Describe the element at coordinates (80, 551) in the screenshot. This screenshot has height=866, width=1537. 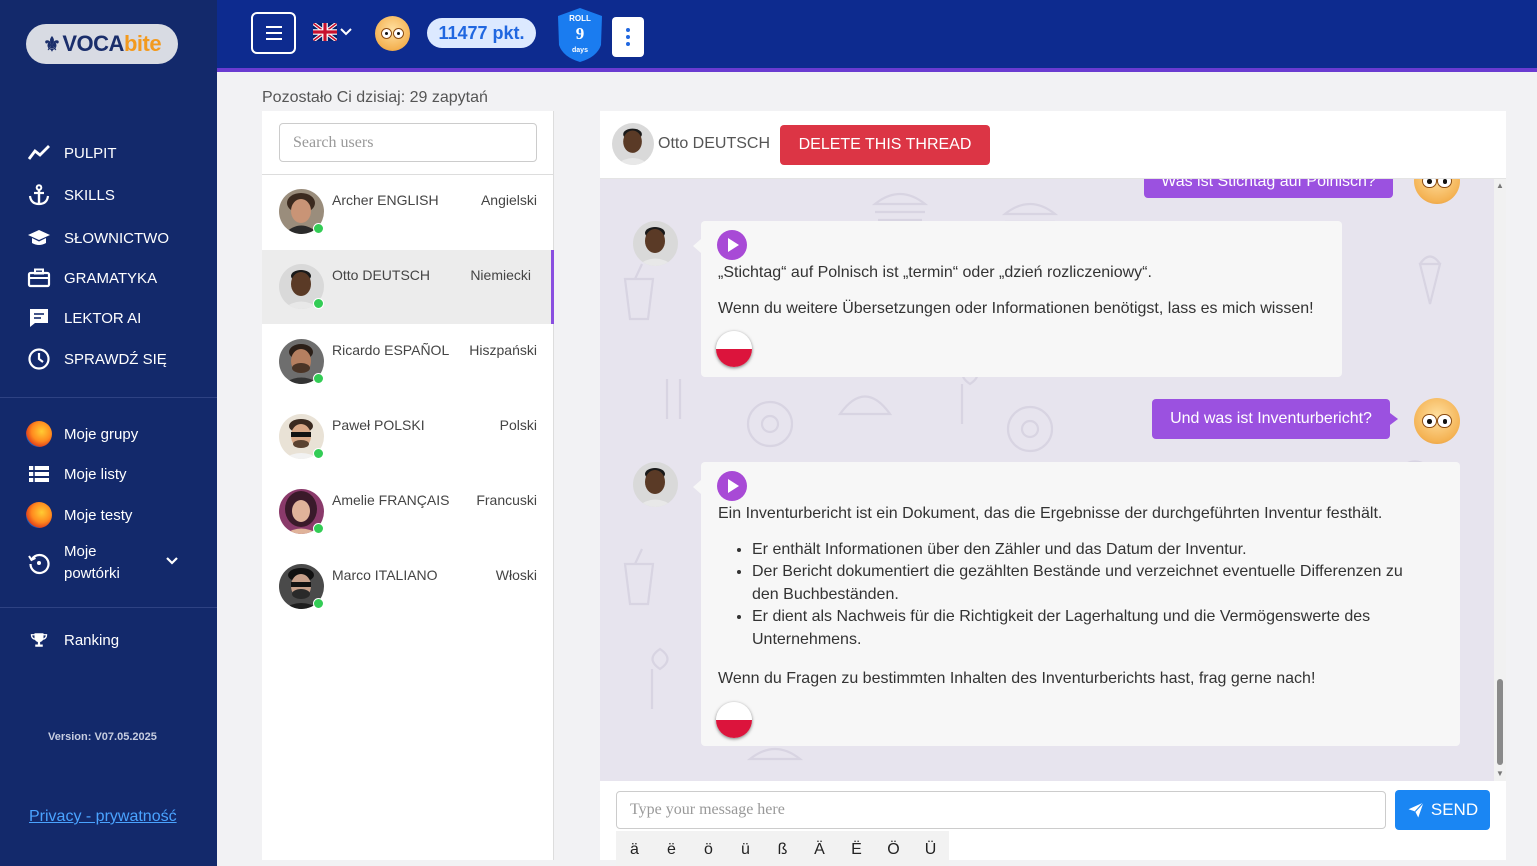
I see `sidebar-item-label-line1: Moje` at that location.